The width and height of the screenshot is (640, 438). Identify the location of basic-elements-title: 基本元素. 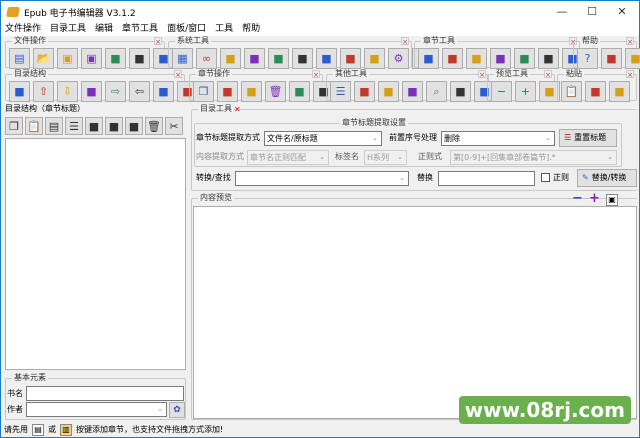
(30, 378).